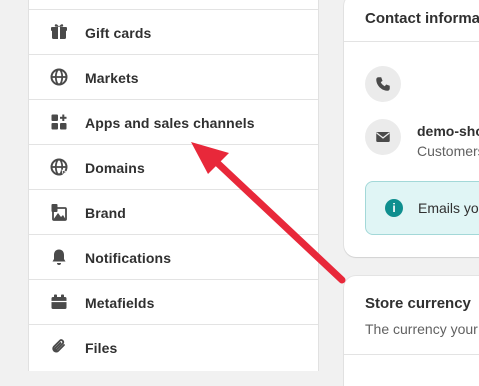  Describe the element at coordinates (383, 137) in the screenshot. I see `email-icon` at that location.